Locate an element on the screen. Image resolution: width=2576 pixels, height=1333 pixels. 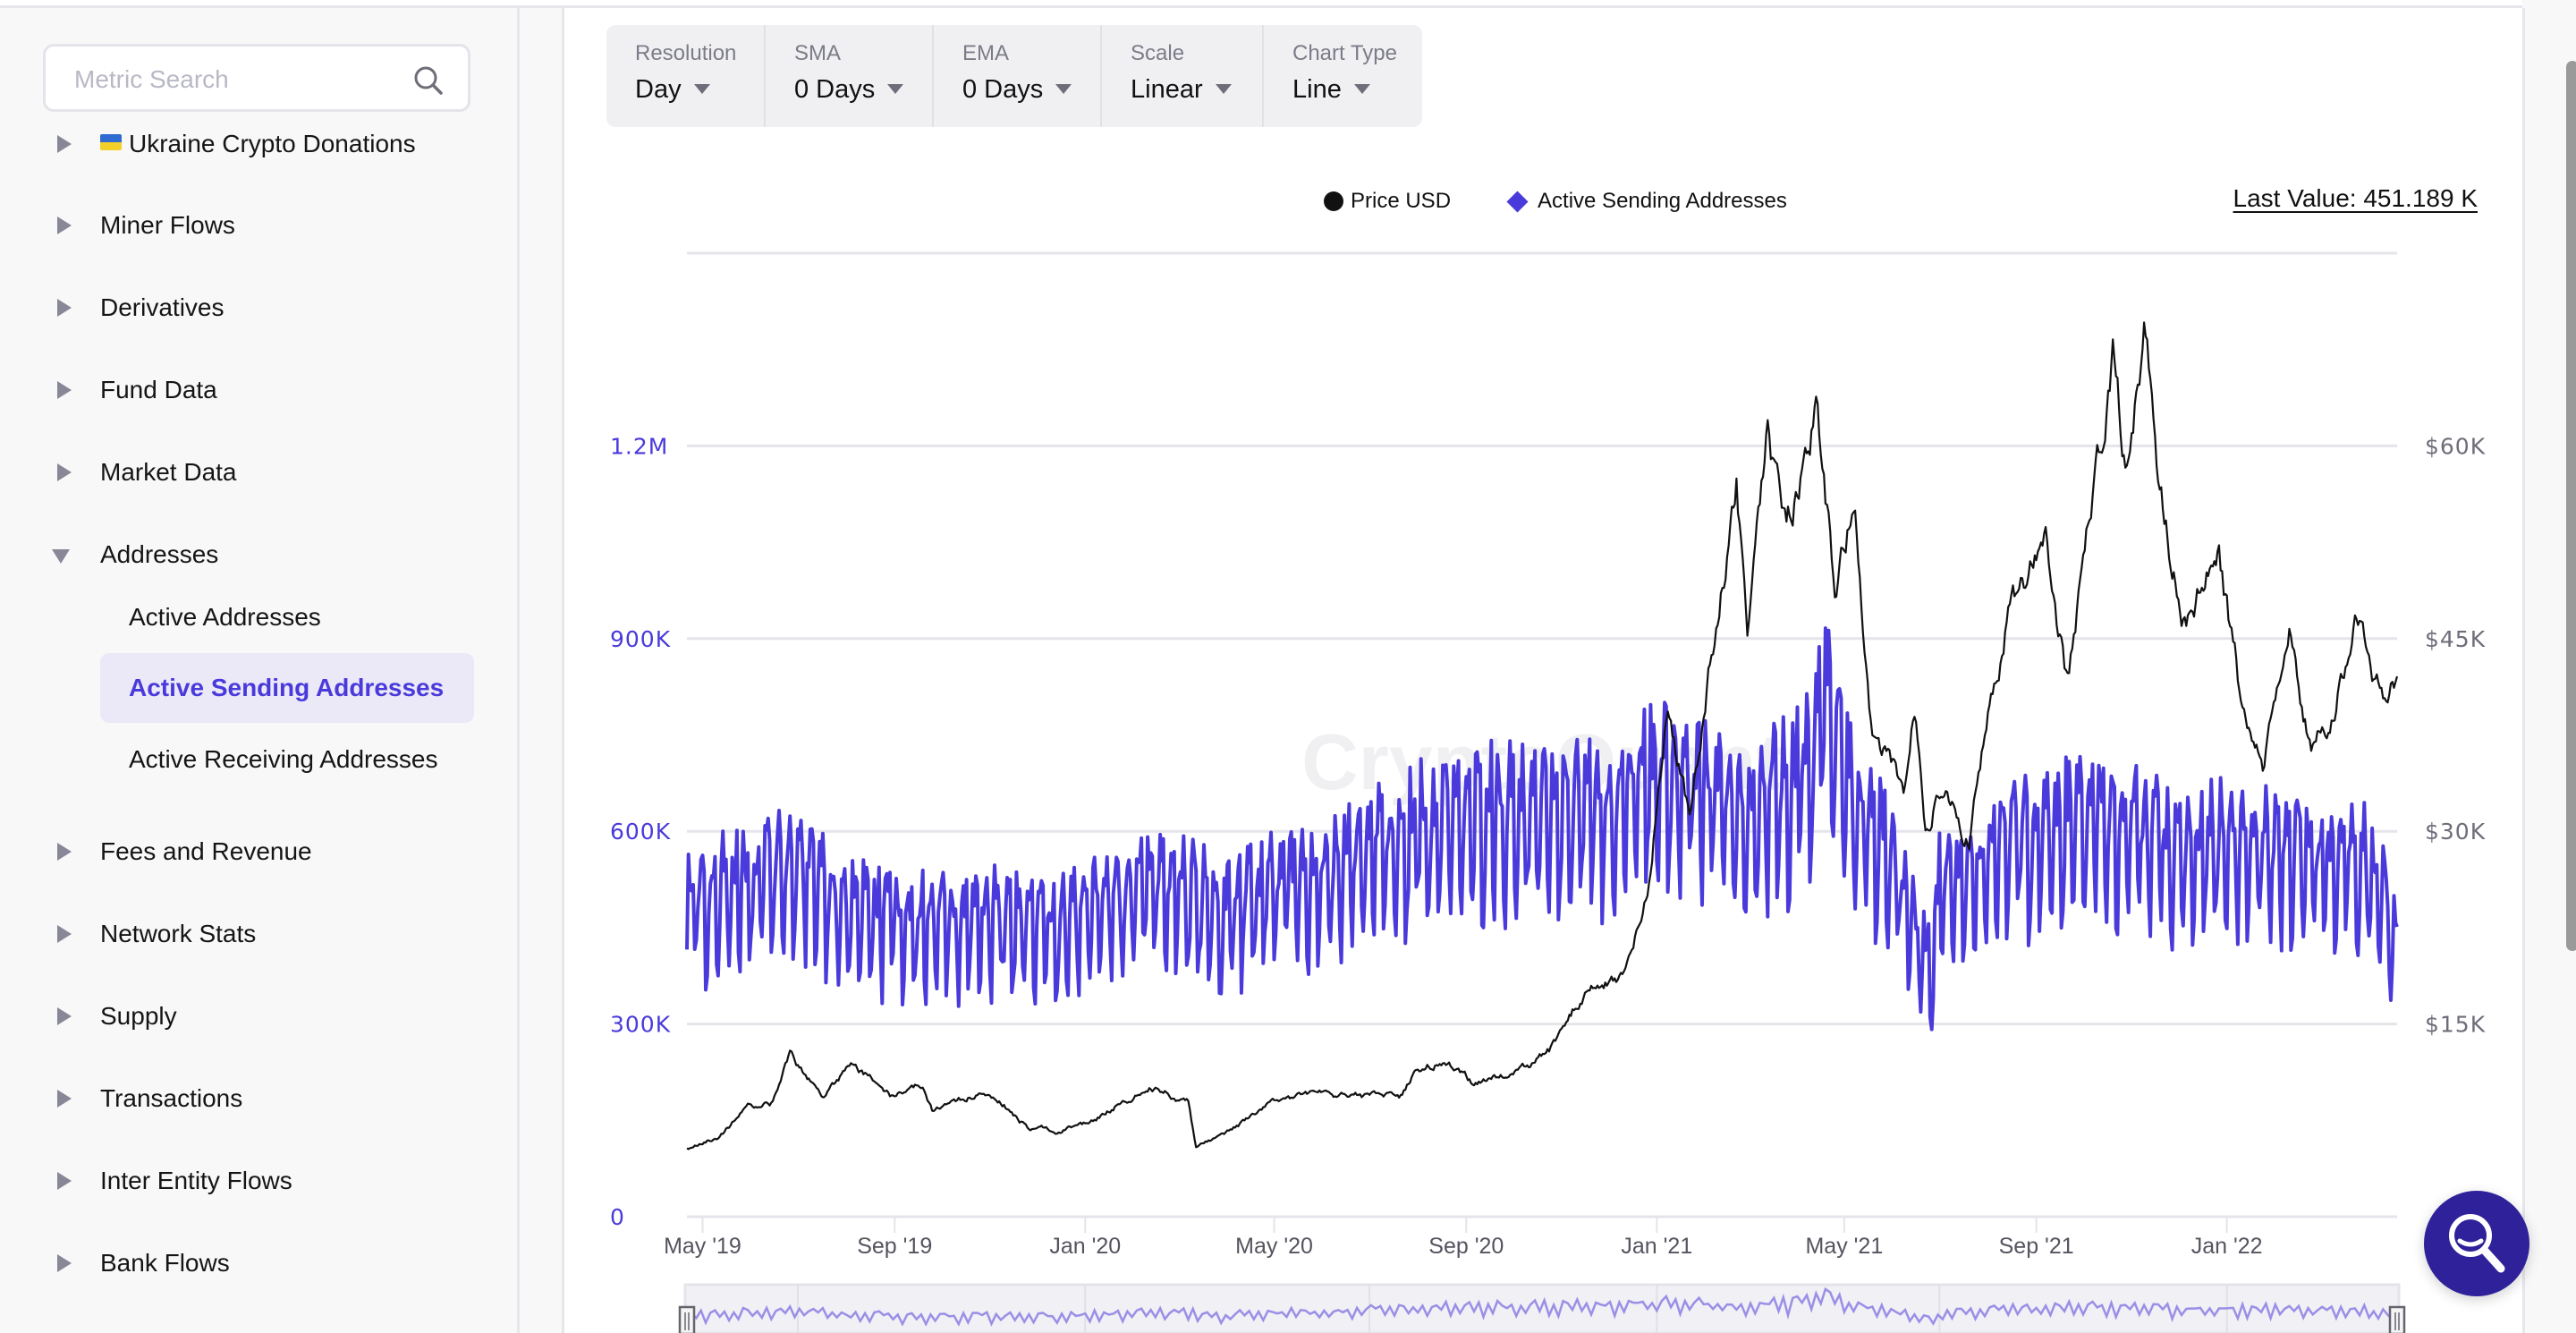
left-axis-tick-label: 0 is located at coordinates (617, 1217).